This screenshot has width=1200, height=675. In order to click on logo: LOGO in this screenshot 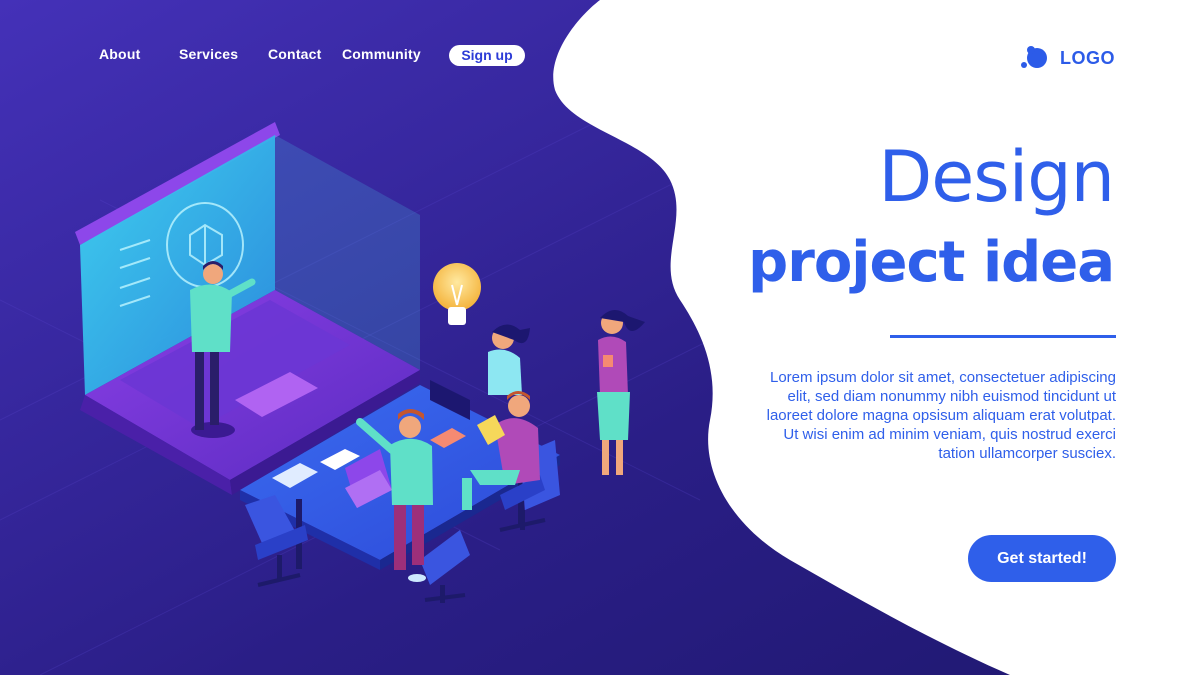, I will do `click(1066, 58)`.